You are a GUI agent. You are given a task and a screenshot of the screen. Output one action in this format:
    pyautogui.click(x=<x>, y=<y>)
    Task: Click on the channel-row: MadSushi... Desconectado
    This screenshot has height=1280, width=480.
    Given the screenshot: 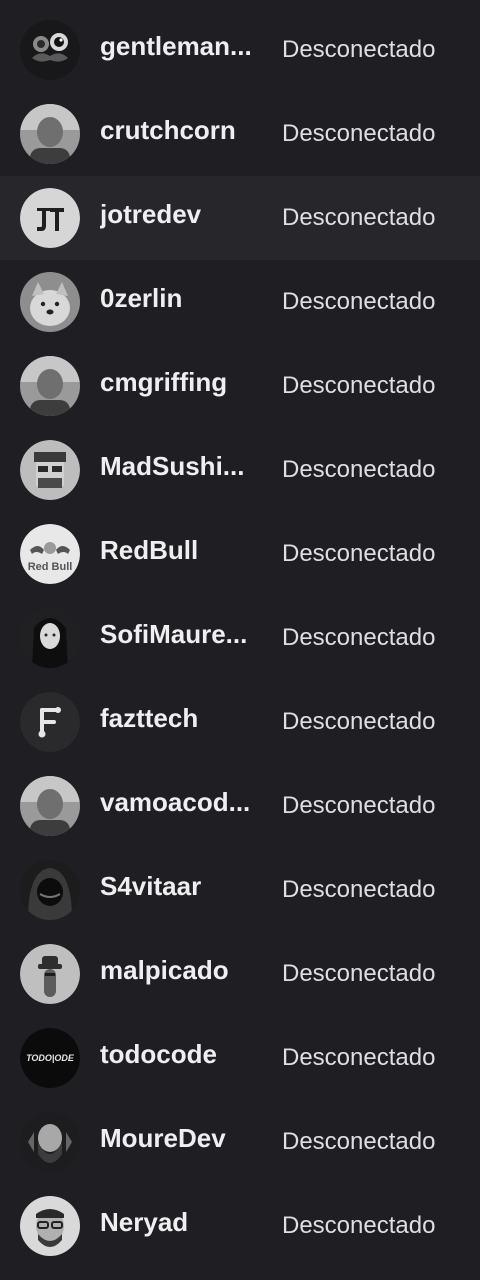 What is the action you would take?
    pyautogui.click(x=240, y=470)
    